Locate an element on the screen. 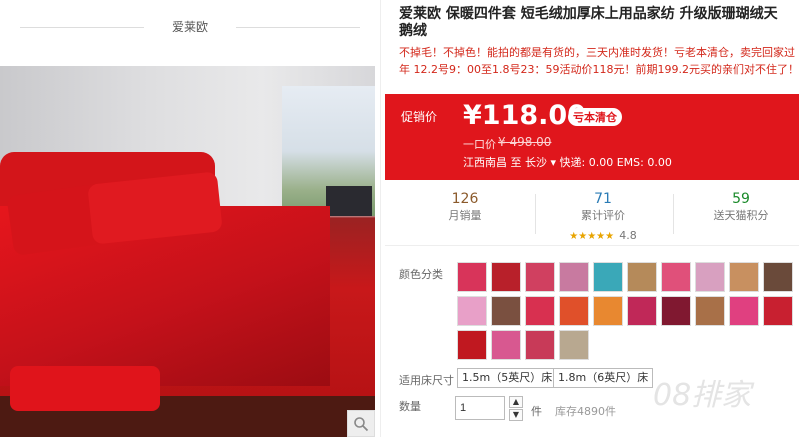 The image size is (799, 437). magnifier-icon is located at coordinates (361, 423).